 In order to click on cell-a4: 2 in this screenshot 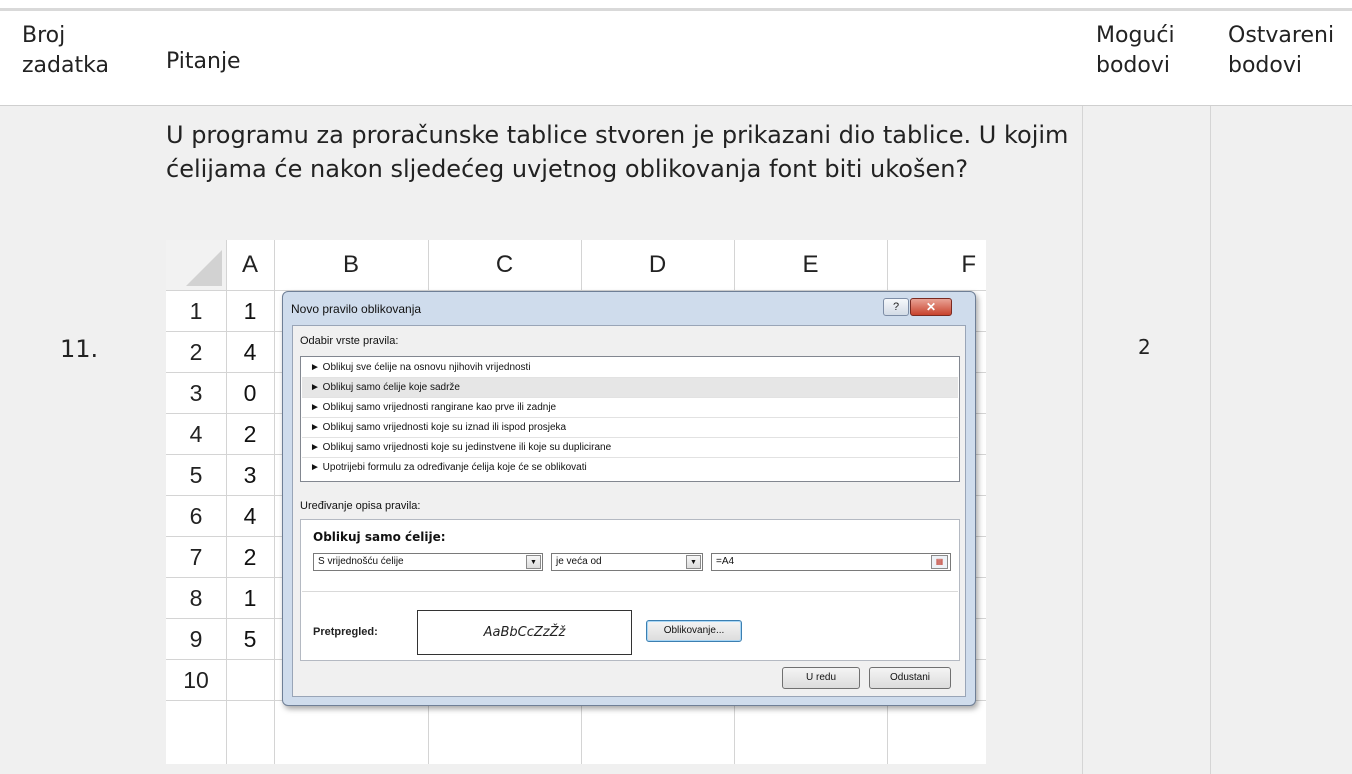, I will do `click(250, 434)`.